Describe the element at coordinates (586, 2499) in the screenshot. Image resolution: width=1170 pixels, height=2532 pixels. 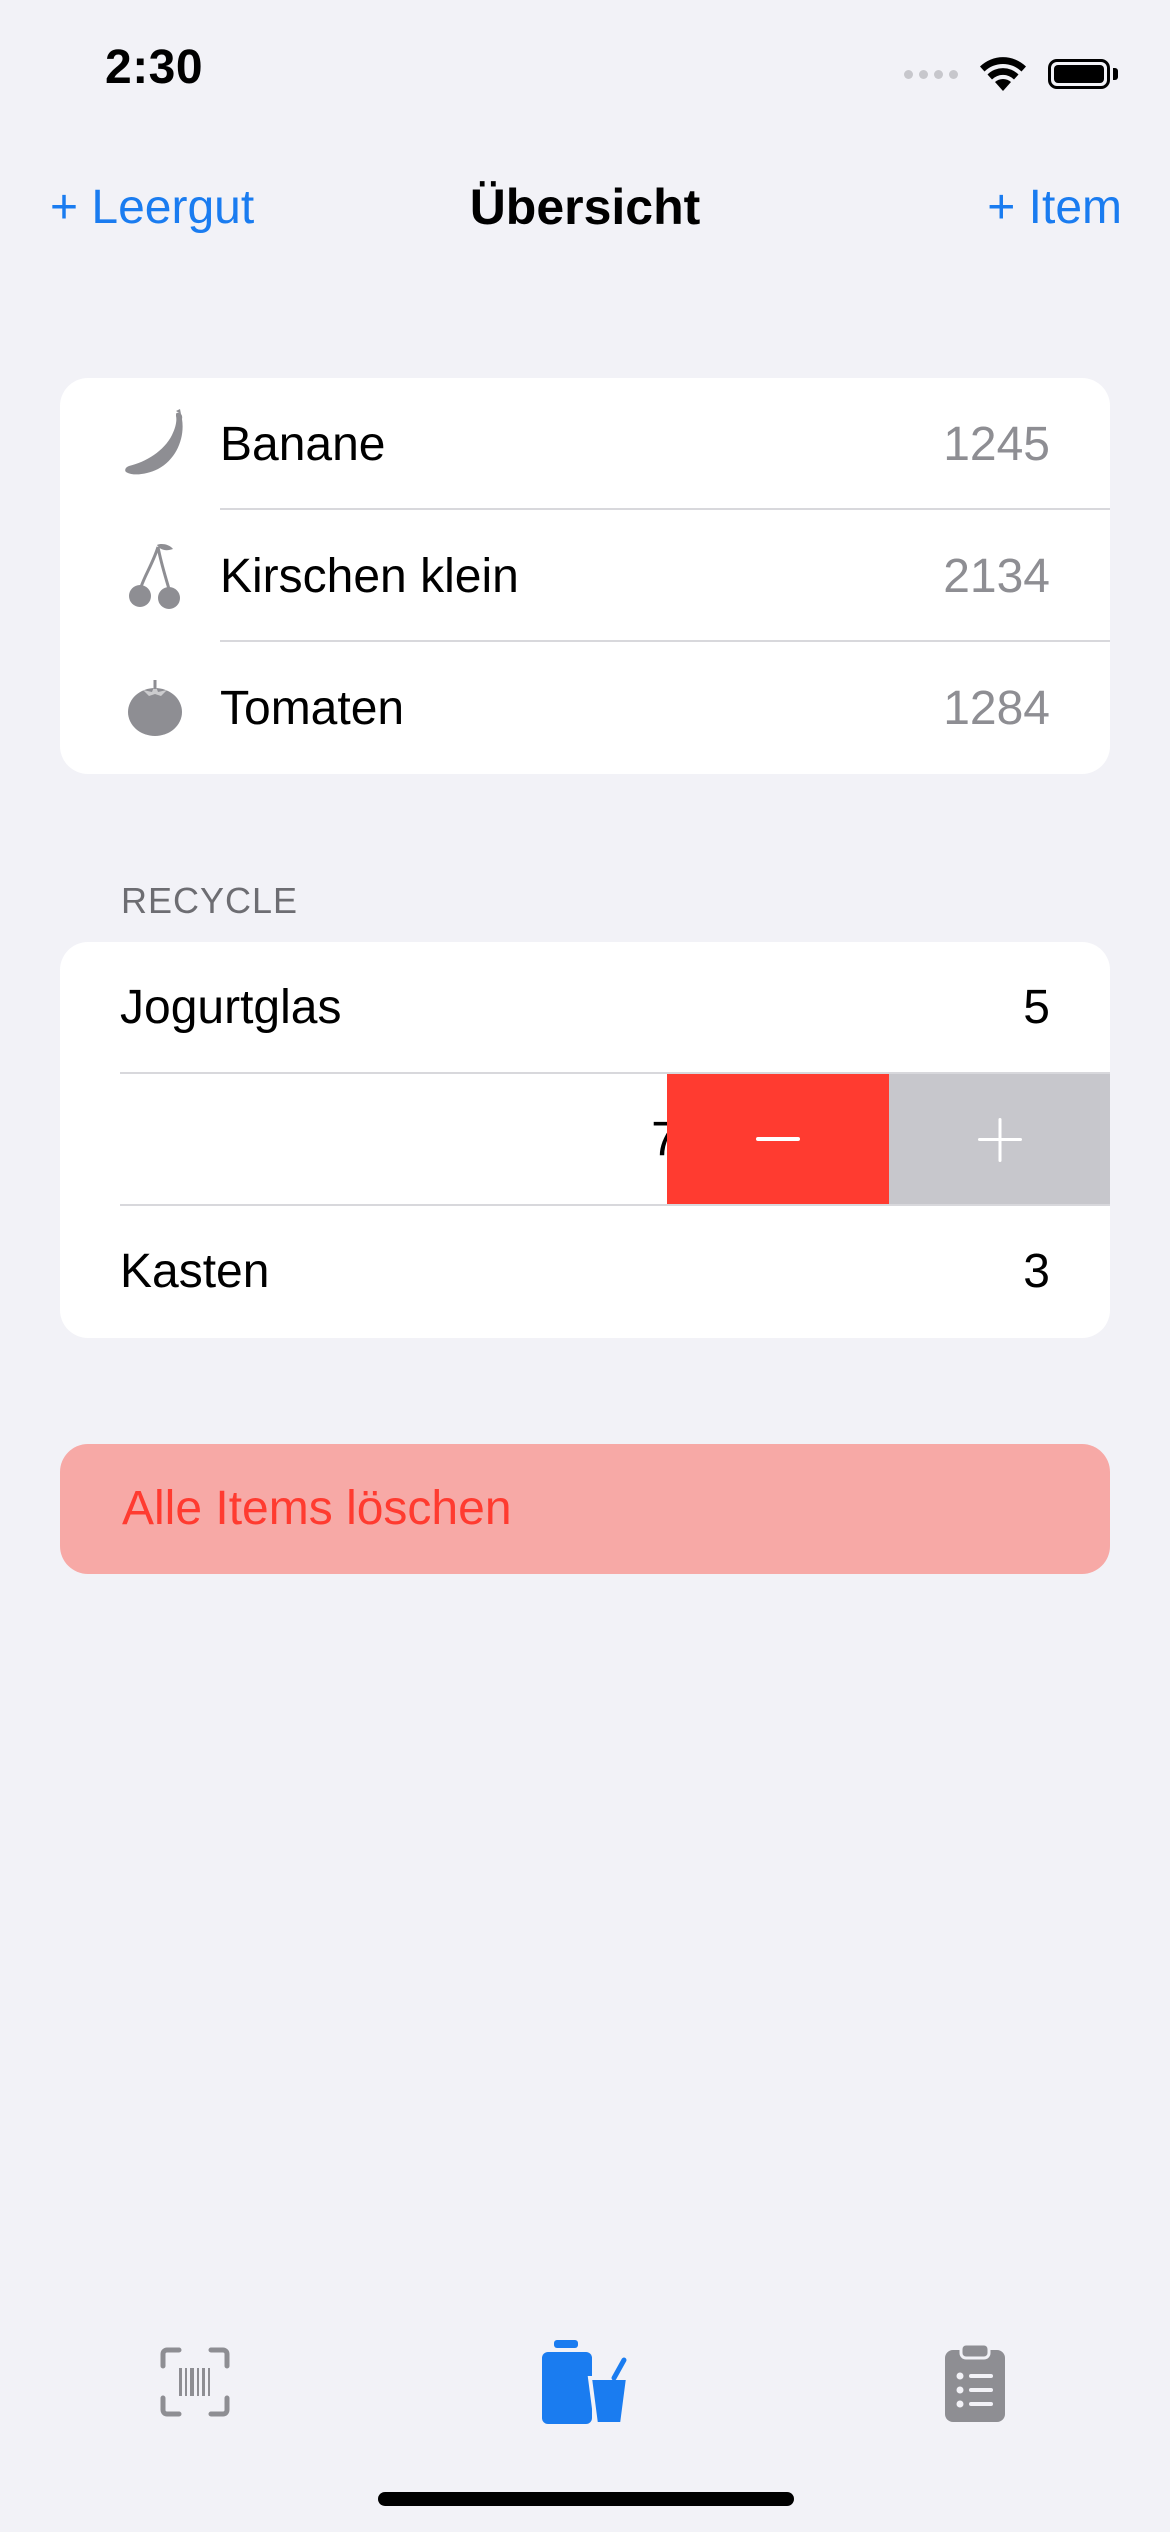
I see `home-indicator` at that location.